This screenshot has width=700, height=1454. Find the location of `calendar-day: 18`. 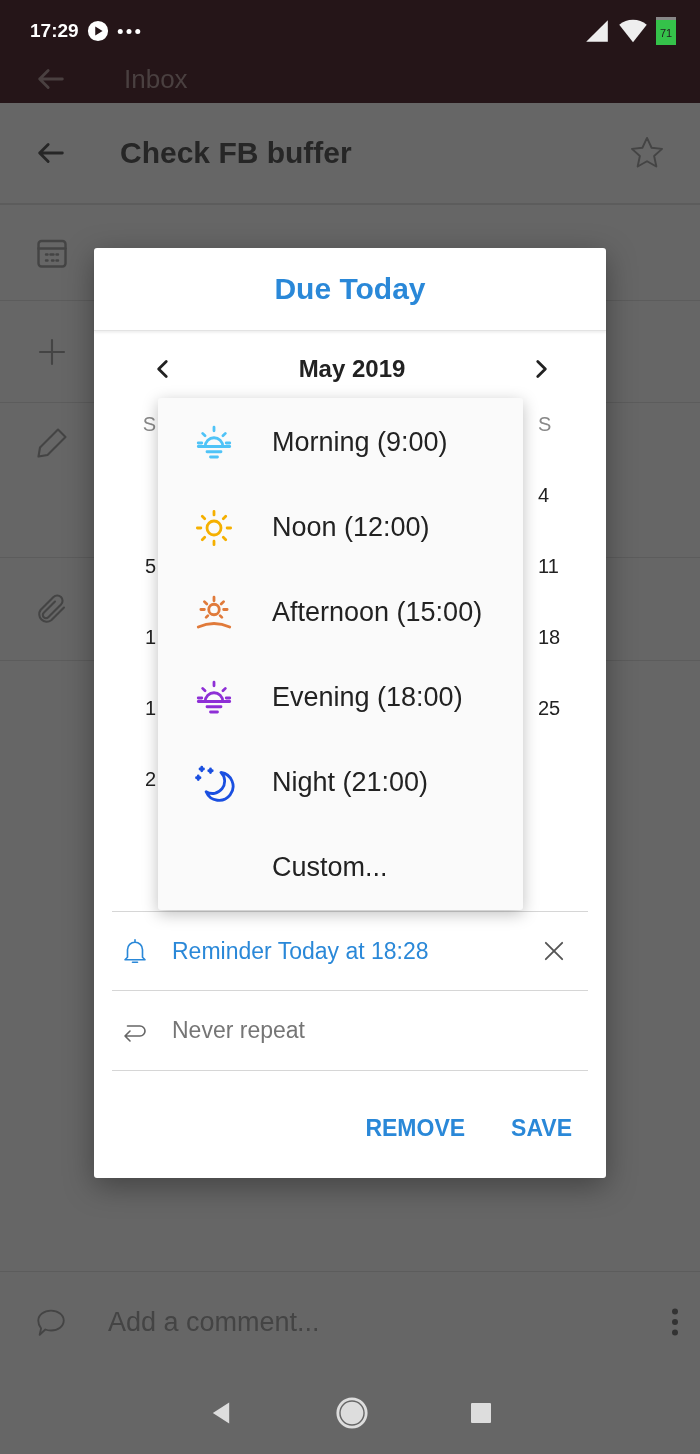

calendar-day: 18 is located at coordinates (549, 637).